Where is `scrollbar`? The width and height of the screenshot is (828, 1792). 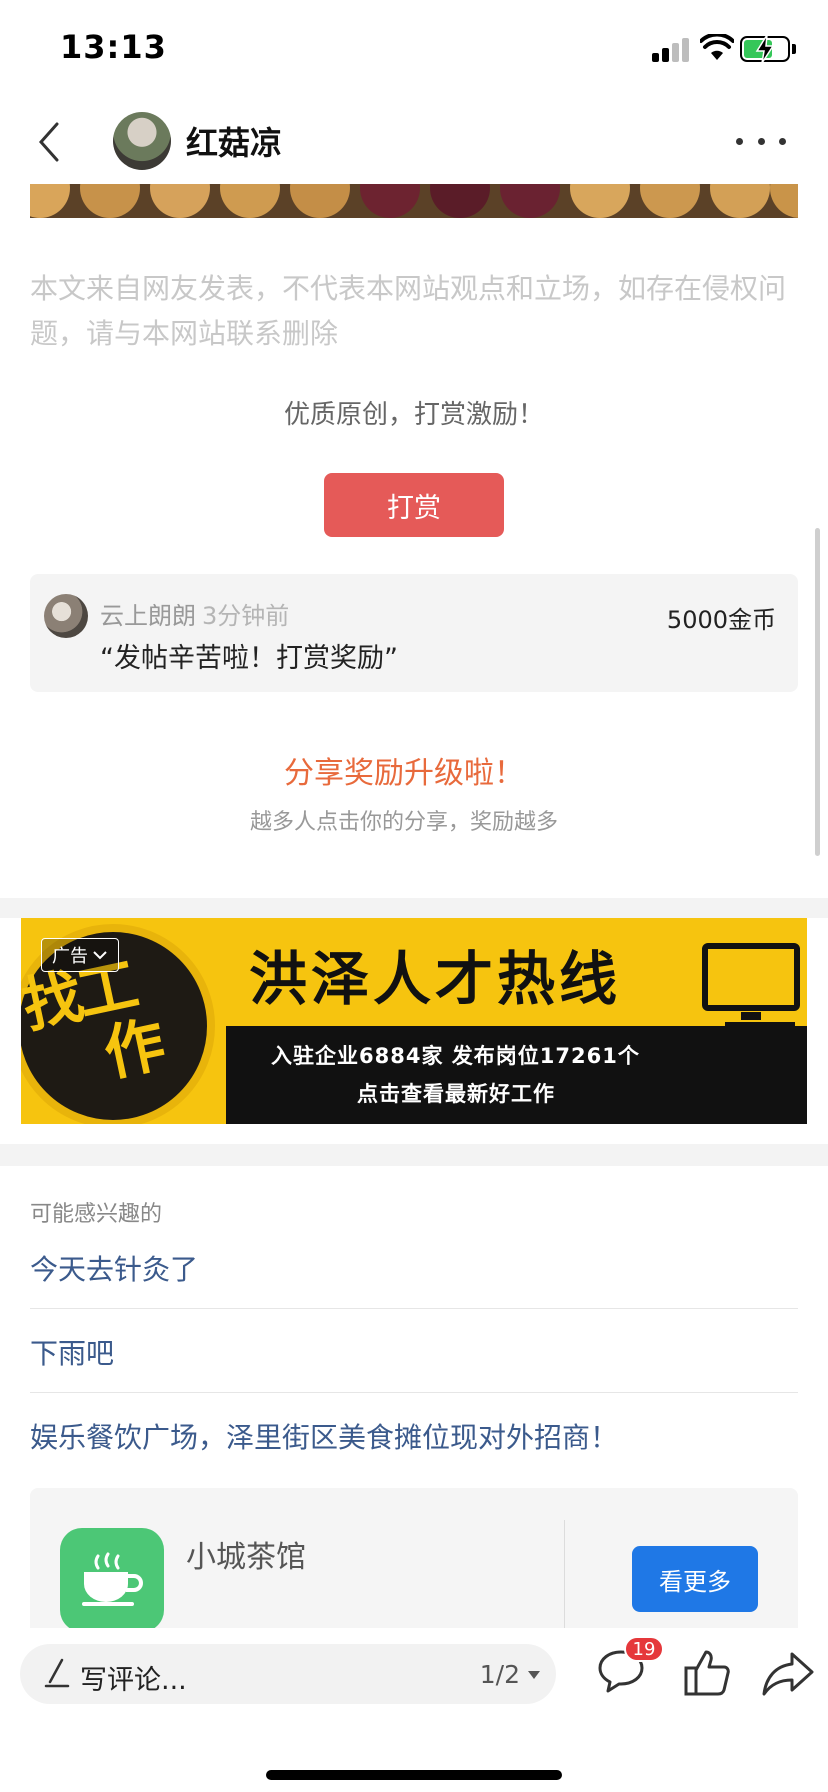
scrollbar is located at coordinates (817, 692).